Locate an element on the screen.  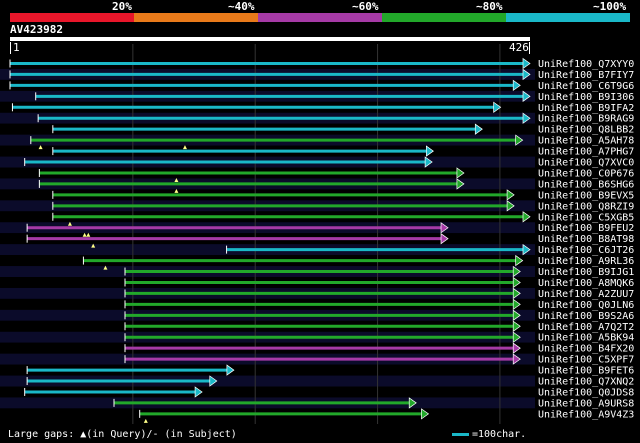
hit-label: UniRef100_B9EVX5 is located at coordinates (586, 195).